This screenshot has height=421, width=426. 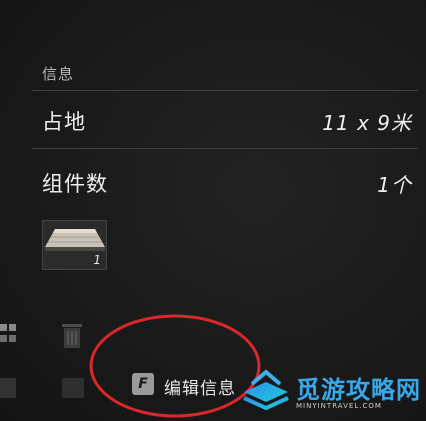 What do you see at coordinates (97, 260) in the screenshot?
I see `component-item-count: 1` at bounding box center [97, 260].